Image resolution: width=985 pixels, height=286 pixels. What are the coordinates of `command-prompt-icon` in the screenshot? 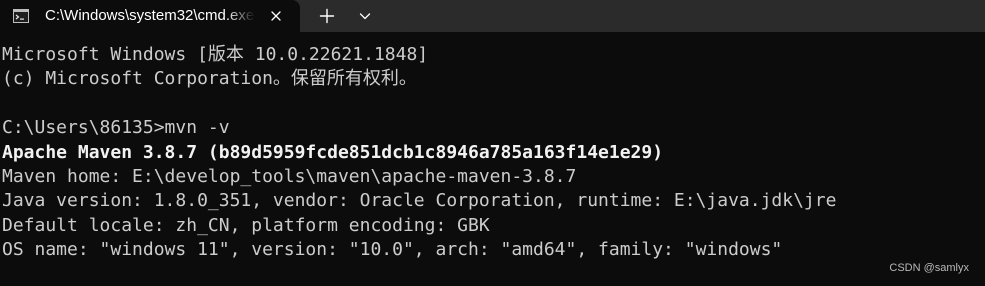 It's located at (21, 16).